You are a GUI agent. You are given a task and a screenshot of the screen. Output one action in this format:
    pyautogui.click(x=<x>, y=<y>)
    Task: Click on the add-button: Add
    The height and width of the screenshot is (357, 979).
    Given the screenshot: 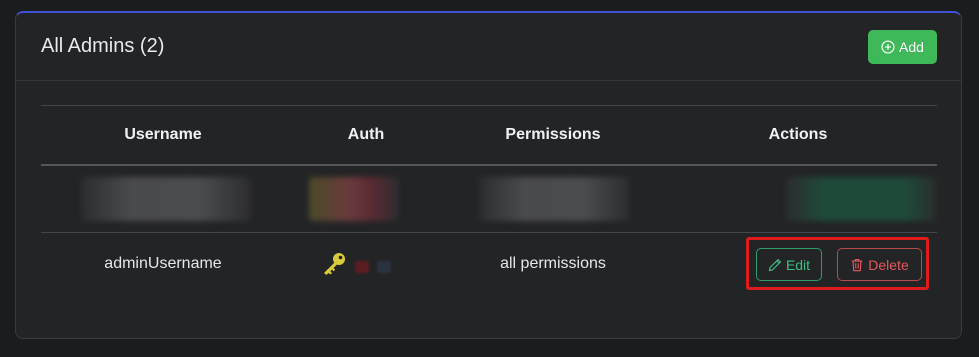 What is the action you would take?
    pyautogui.click(x=902, y=47)
    